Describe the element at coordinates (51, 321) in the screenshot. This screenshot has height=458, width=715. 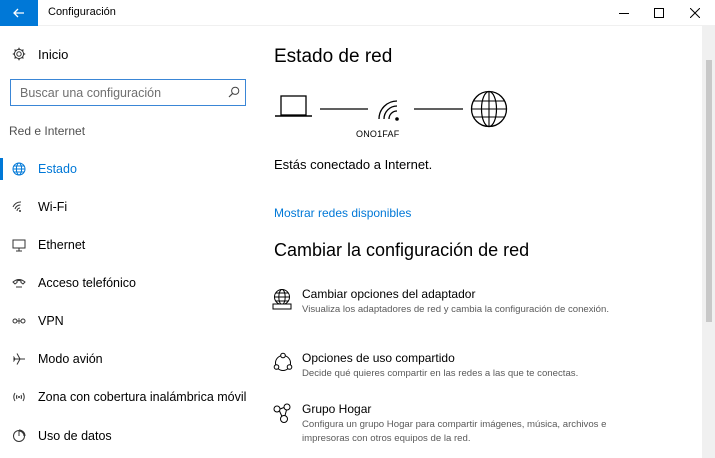
I see `sidebar-item-label: VPN` at that location.